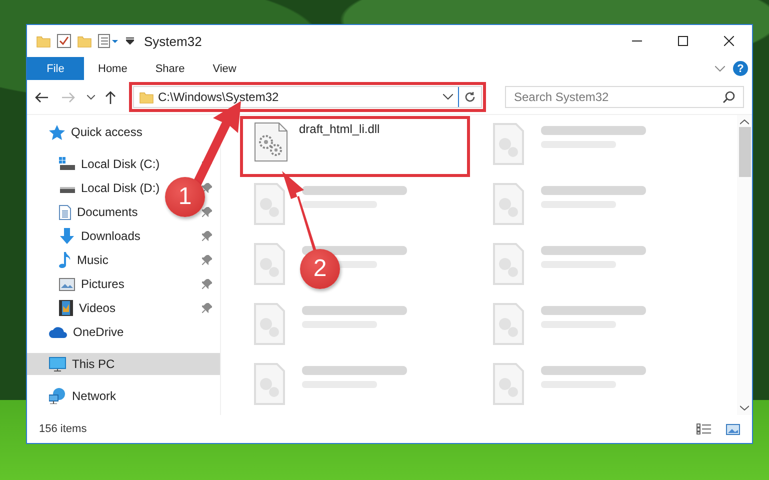 The height and width of the screenshot is (480, 769). What do you see at coordinates (75, 332) in the screenshot?
I see `sidebar-item: OneDrive` at bounding box center [75, 332].